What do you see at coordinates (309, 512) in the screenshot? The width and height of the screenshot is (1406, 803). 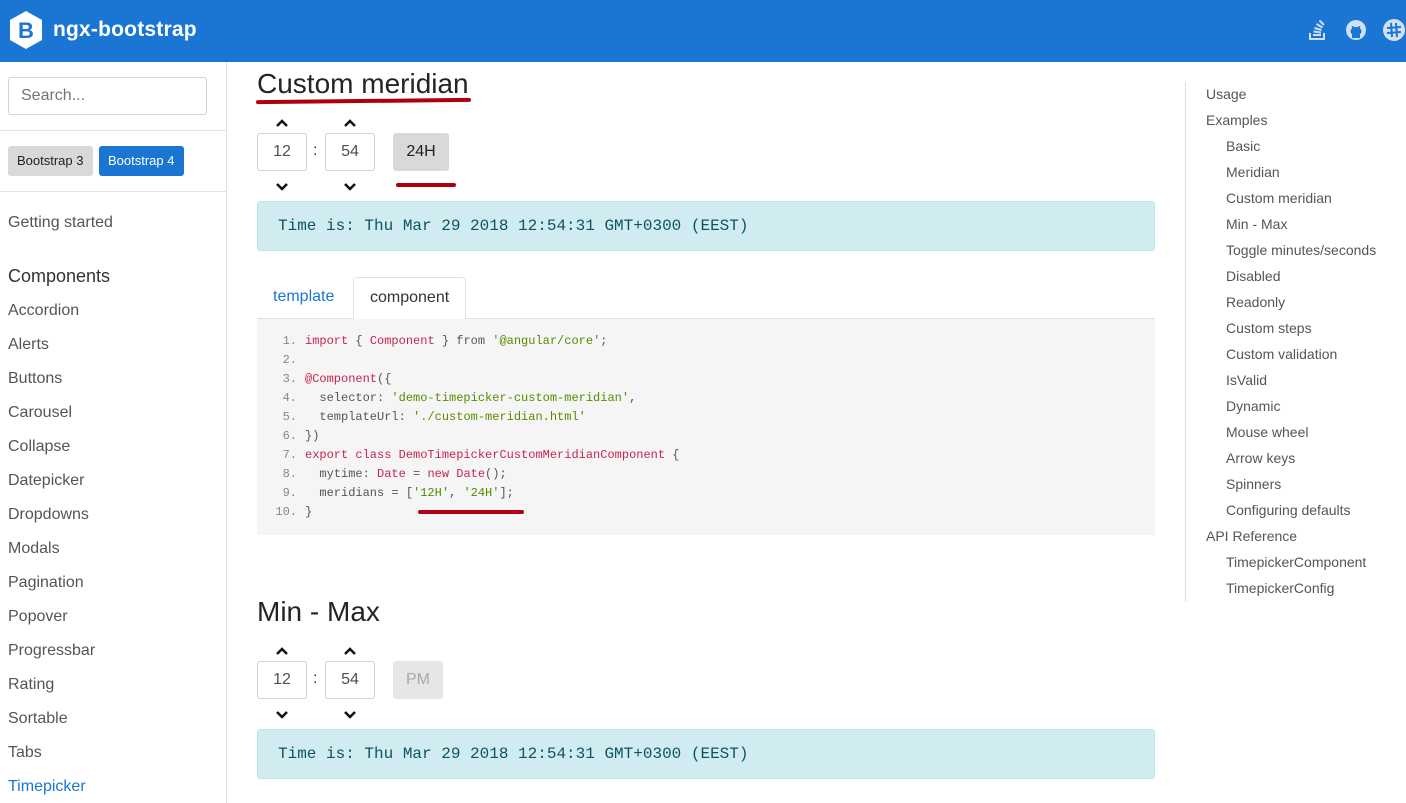 I see `code-token: }` at bounding box center [309, 512].